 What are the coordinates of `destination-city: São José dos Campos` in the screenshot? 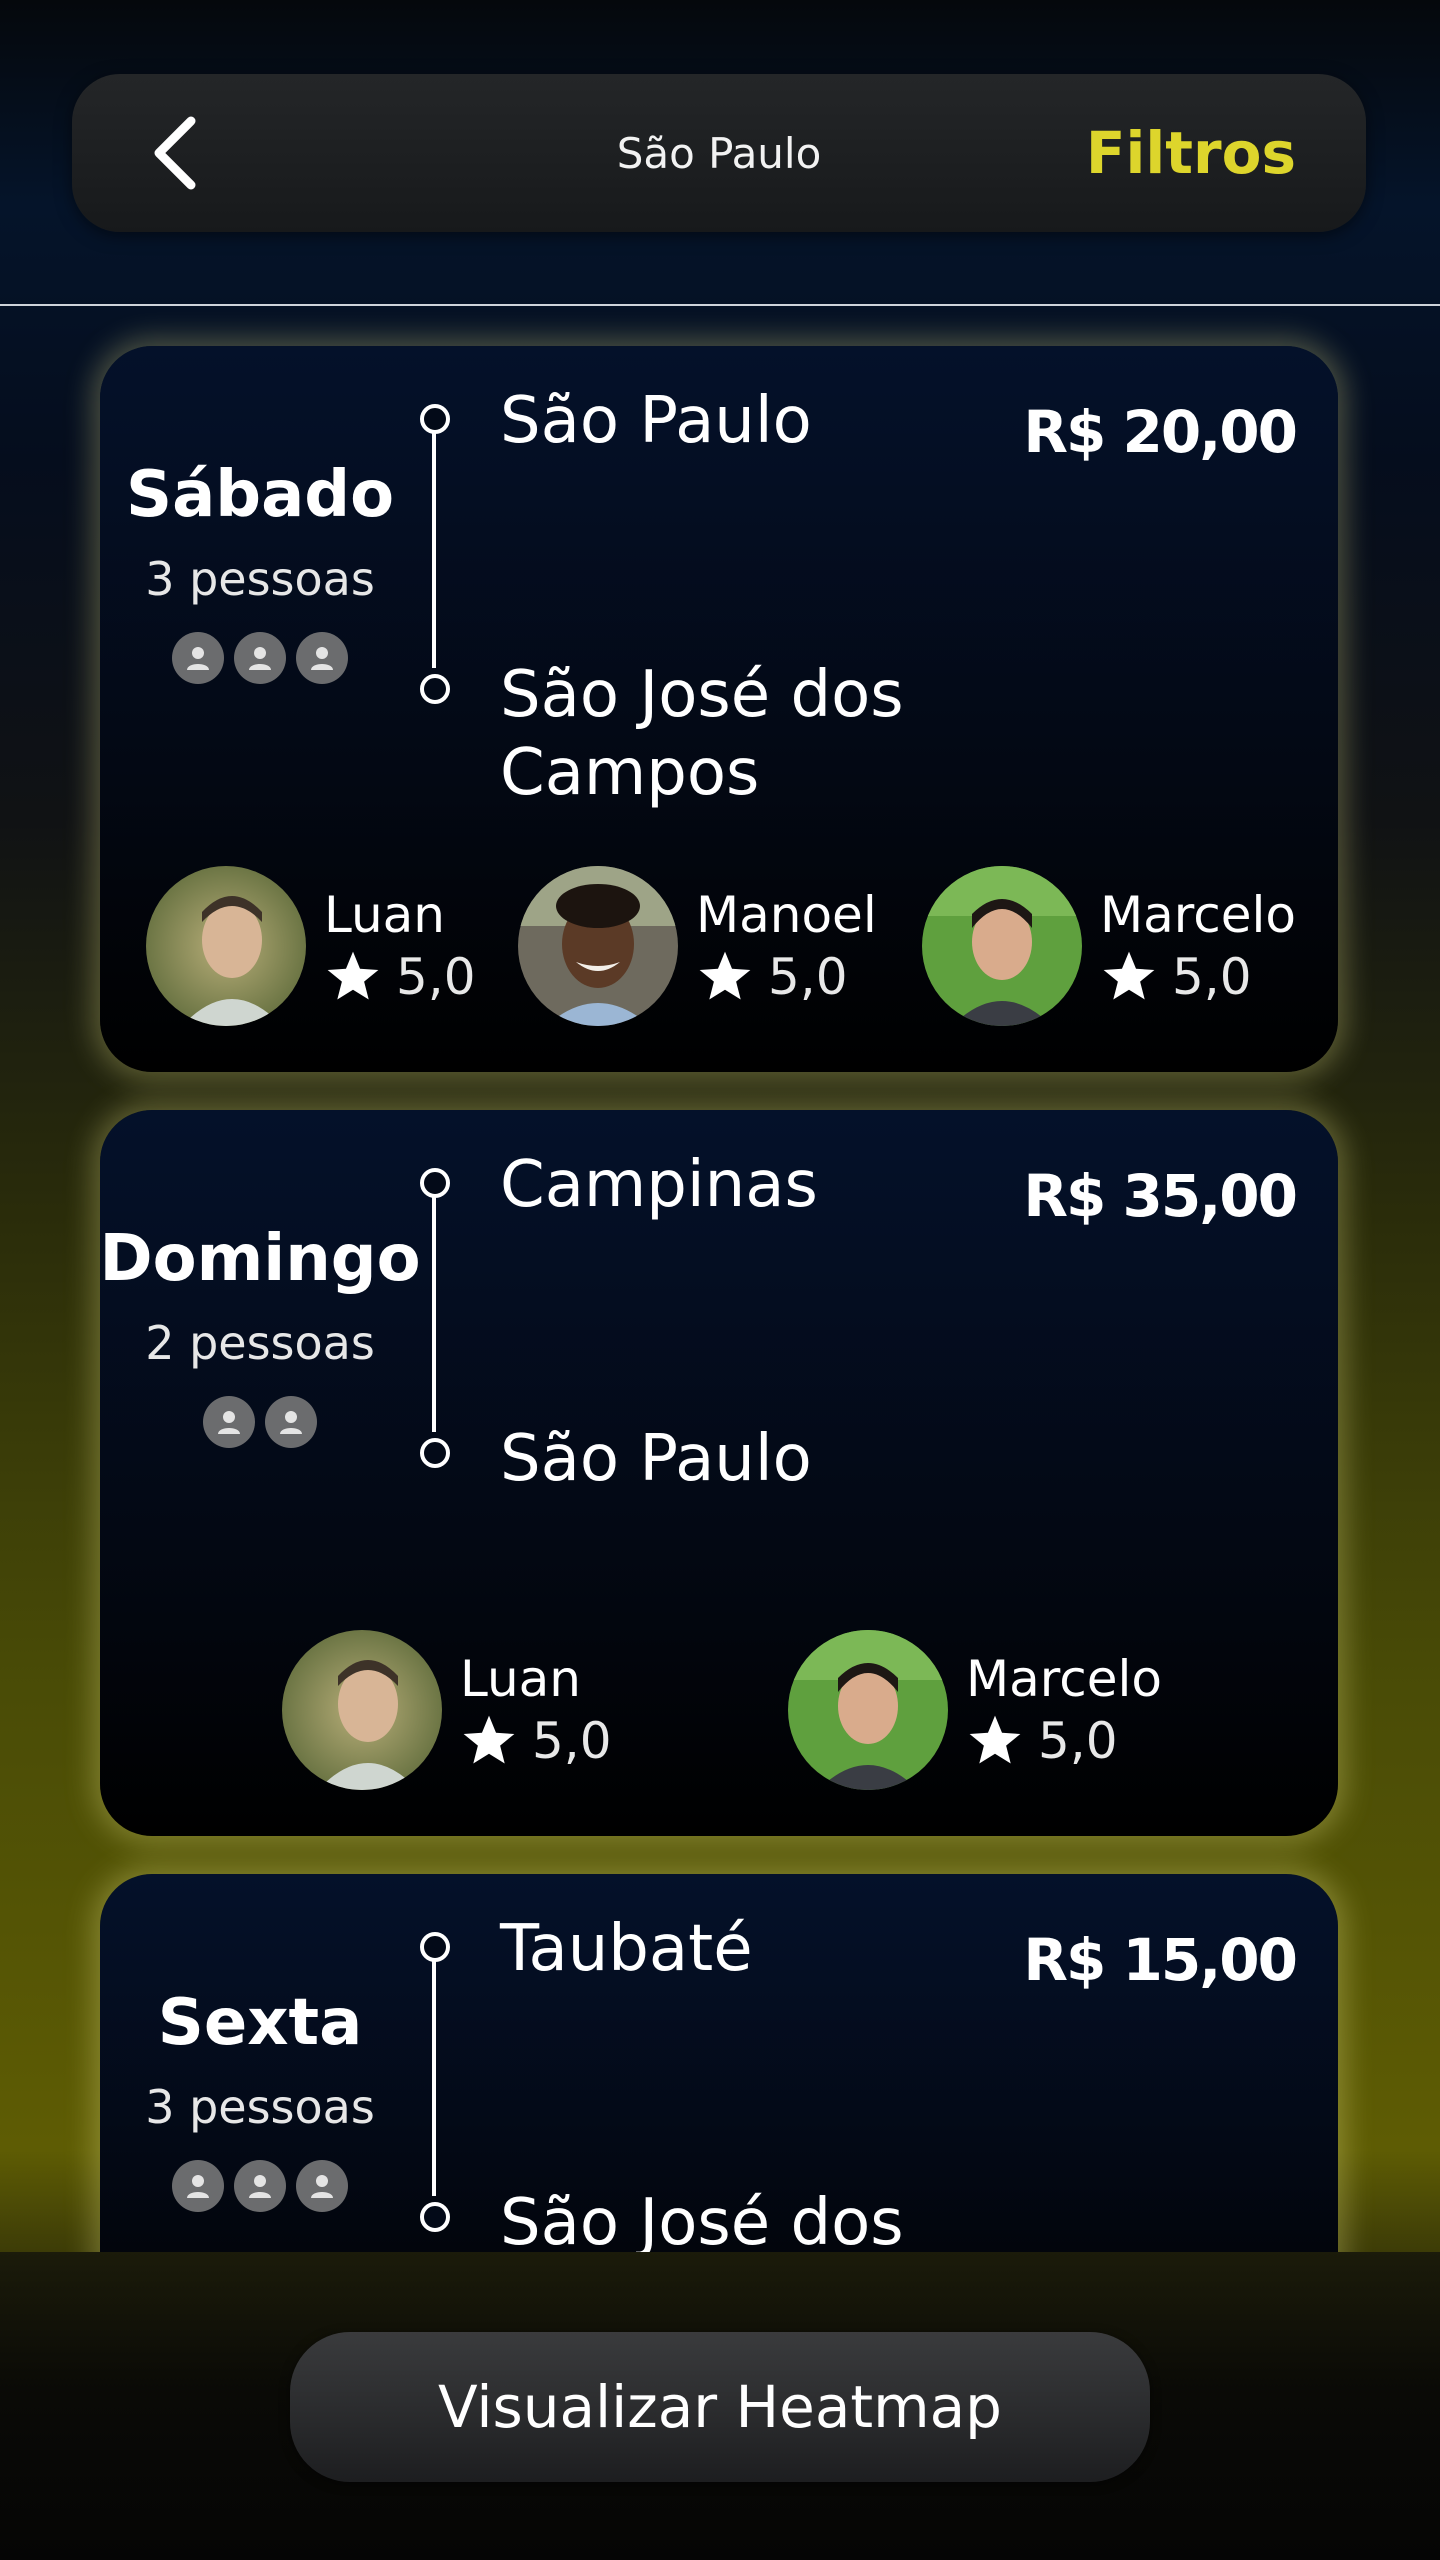 It's located at (702, 734).